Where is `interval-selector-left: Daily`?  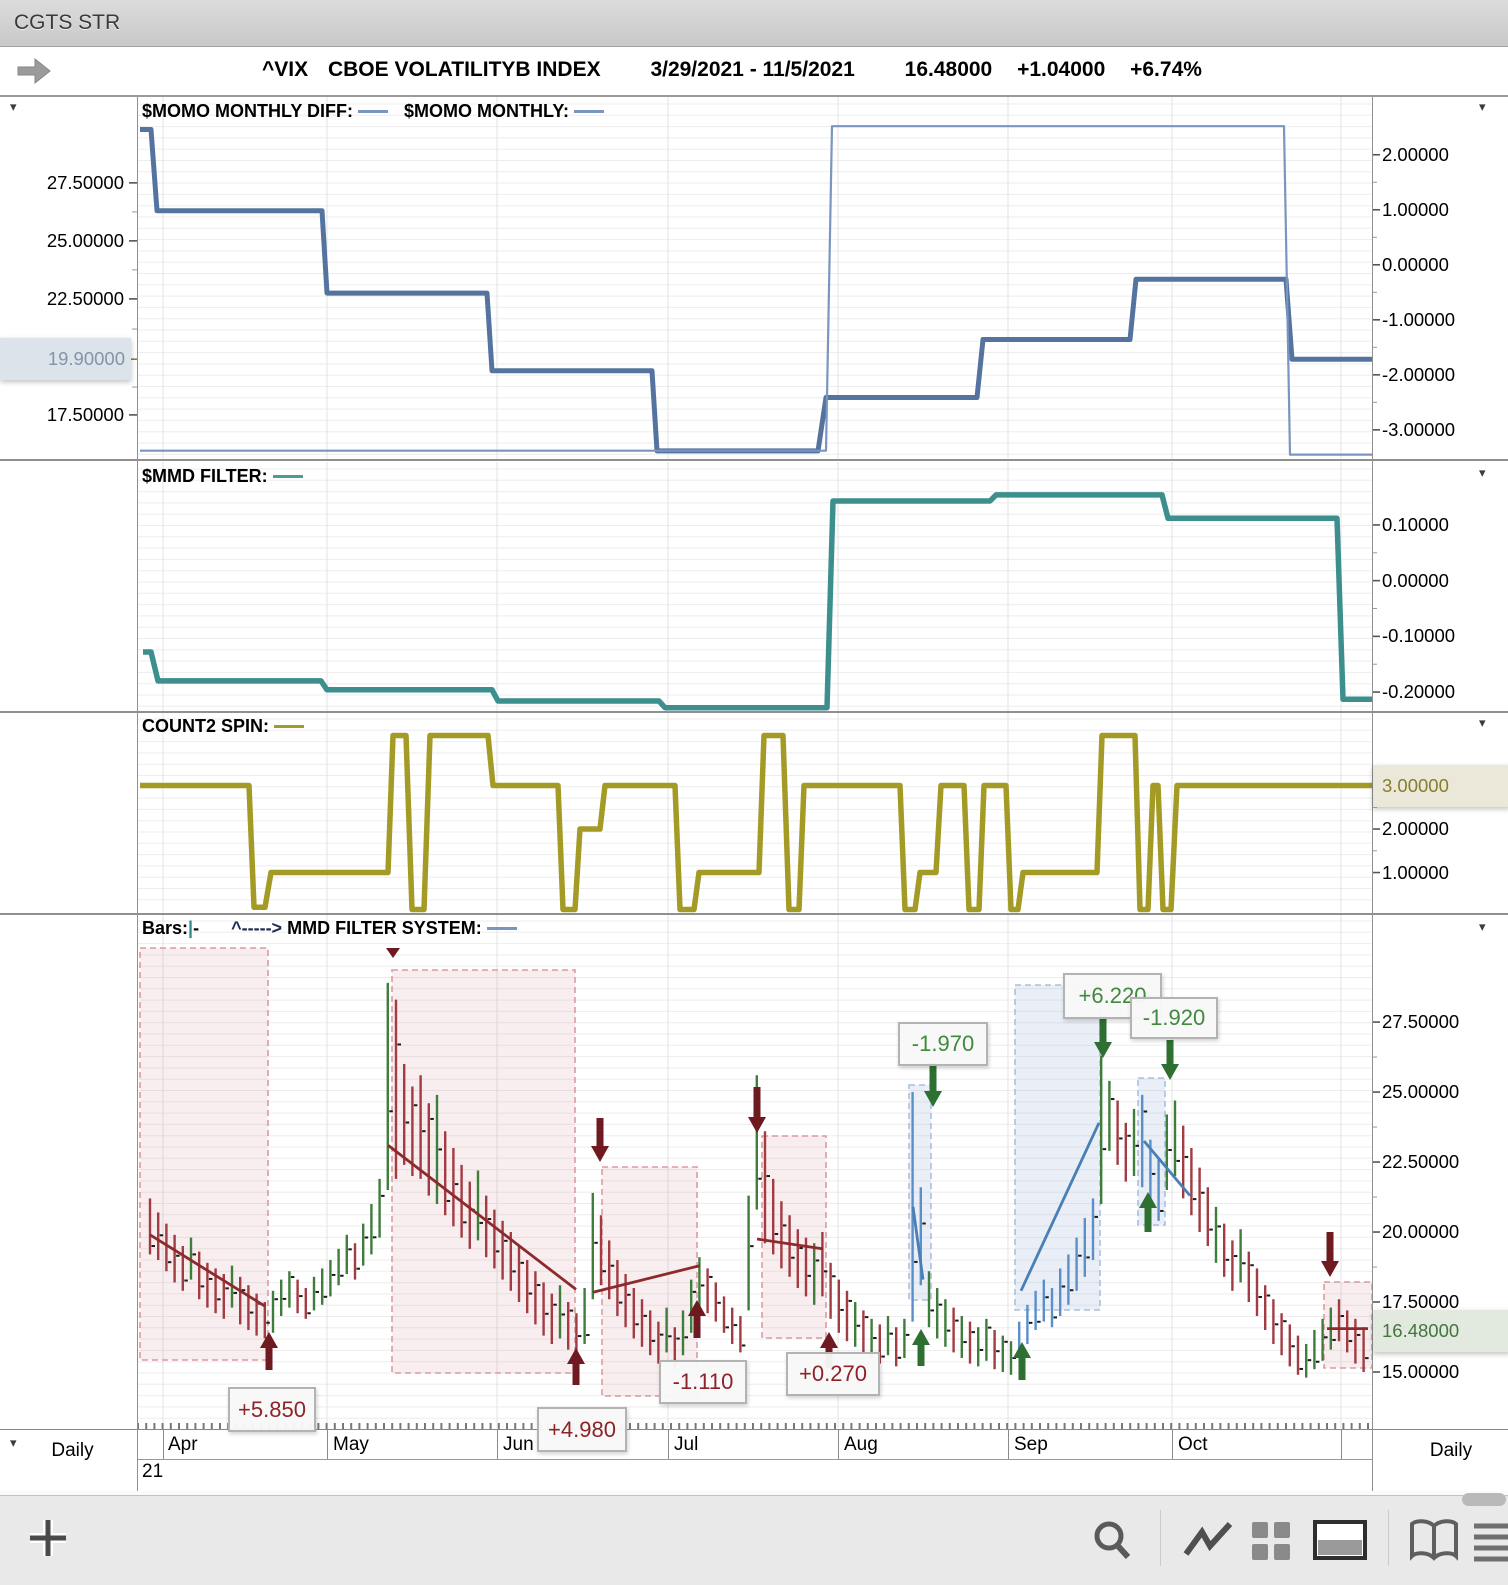 interval-selector-left: Daily is located at coordinates (72, 1451).